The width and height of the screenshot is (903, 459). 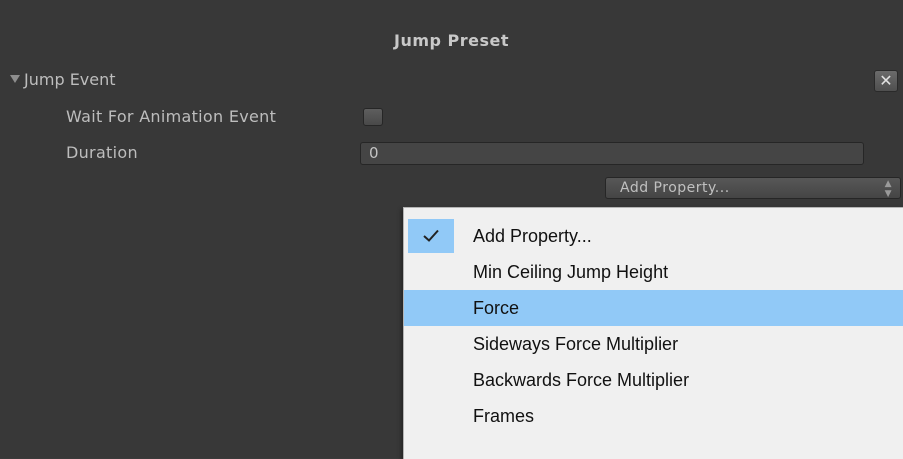 I want to click on menu-item-min-ceiling-jump-height: Min Ceiling Jump Height, so click(x=653, y=272).